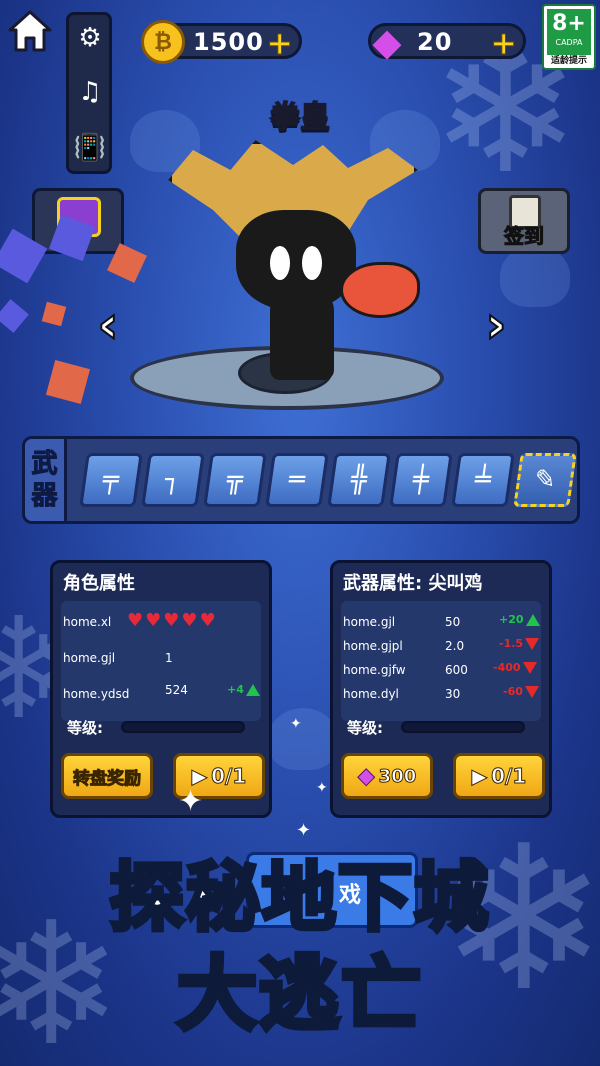  I want to click on vibration-off-icon: 📳, so click(90, 148).